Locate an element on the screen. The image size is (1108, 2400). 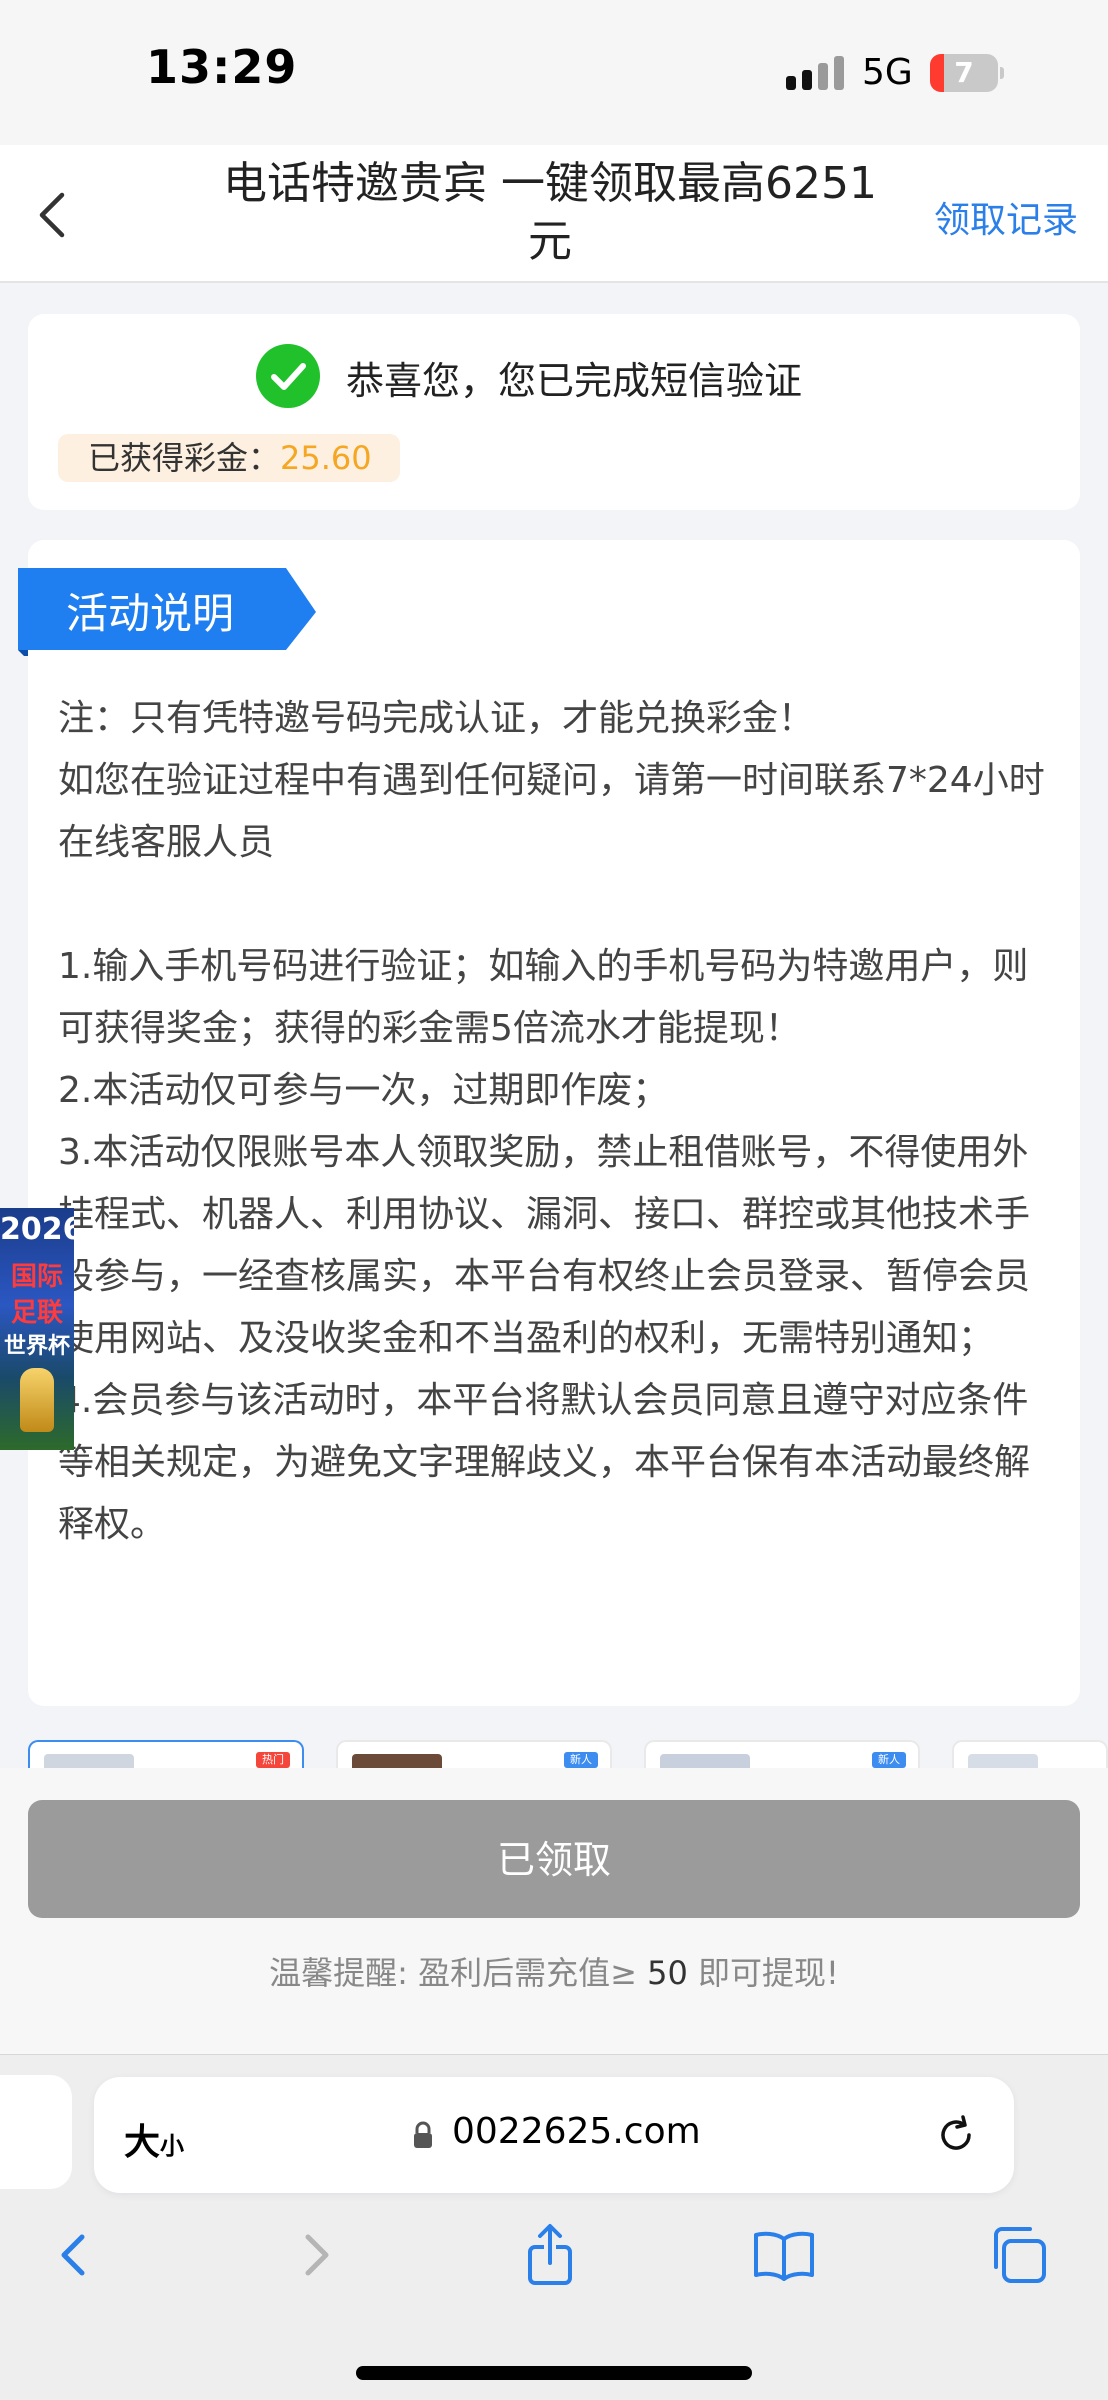
battery-level: 7 is located at coordinates (964, 72).